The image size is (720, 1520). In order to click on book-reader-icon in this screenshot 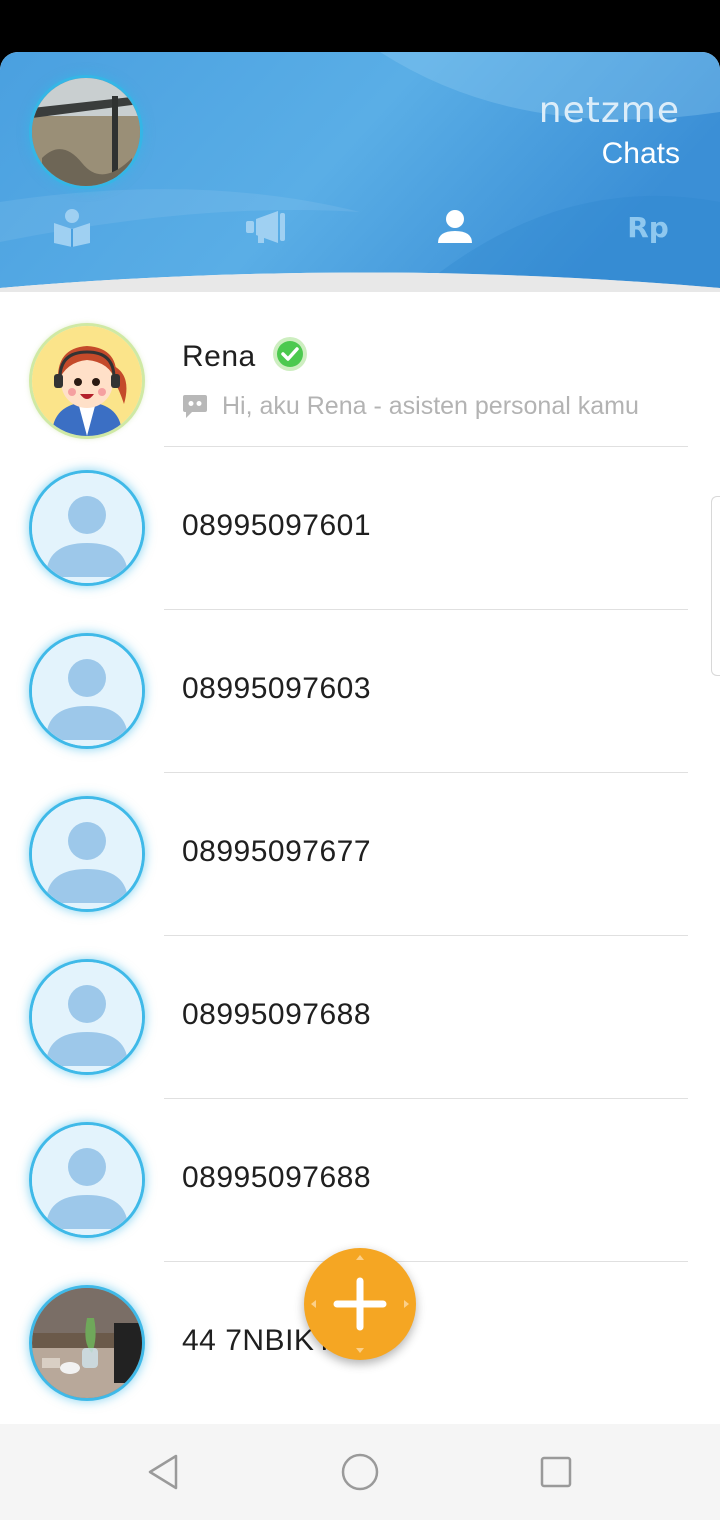, I will do `click(72, 228)`.